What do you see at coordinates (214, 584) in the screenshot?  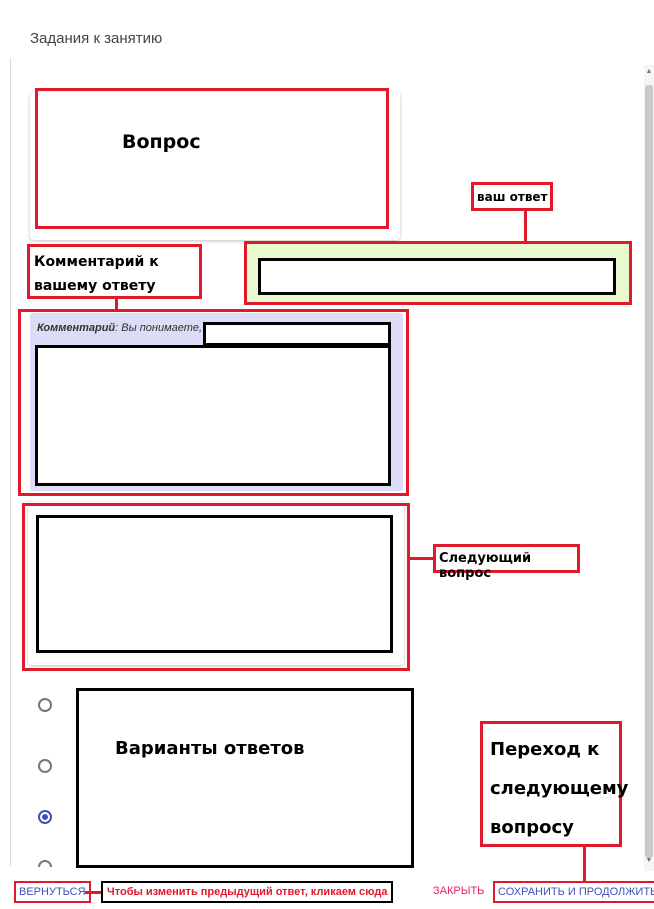 I see `next-question-box` at bounding box center [214, 584].